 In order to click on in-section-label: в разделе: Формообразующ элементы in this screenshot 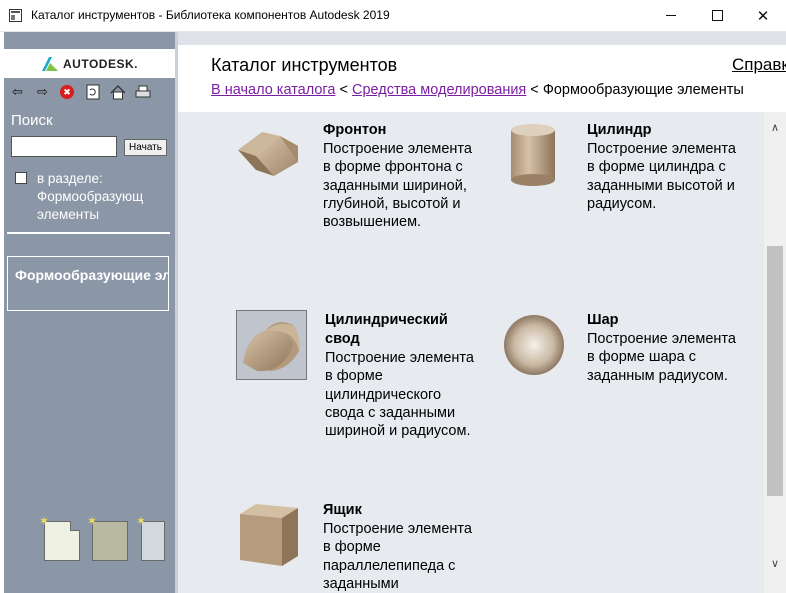, I will do `click(90, 196)`.